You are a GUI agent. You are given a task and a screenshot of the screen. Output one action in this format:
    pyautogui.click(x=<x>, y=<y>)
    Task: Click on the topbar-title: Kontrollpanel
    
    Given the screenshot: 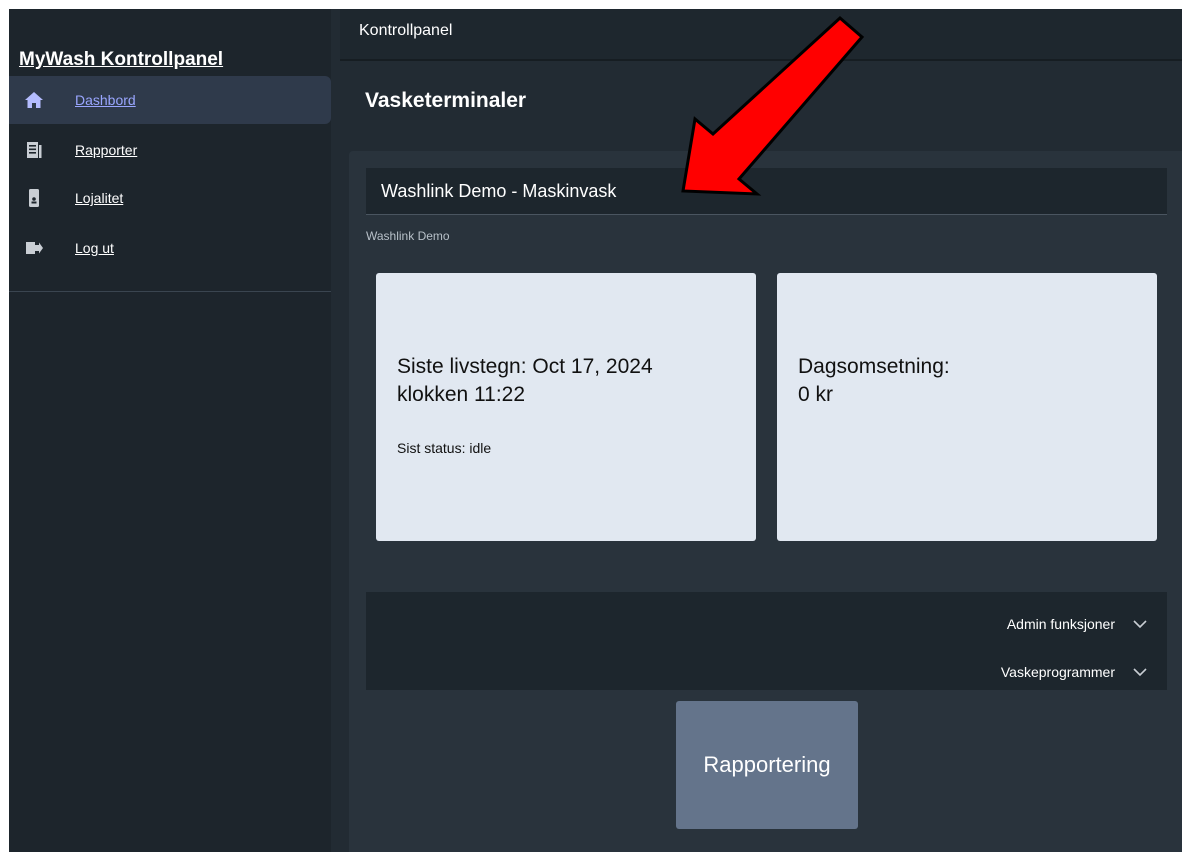 What is the action you would take?
    pyautogui.click(x=406, y=30)
    